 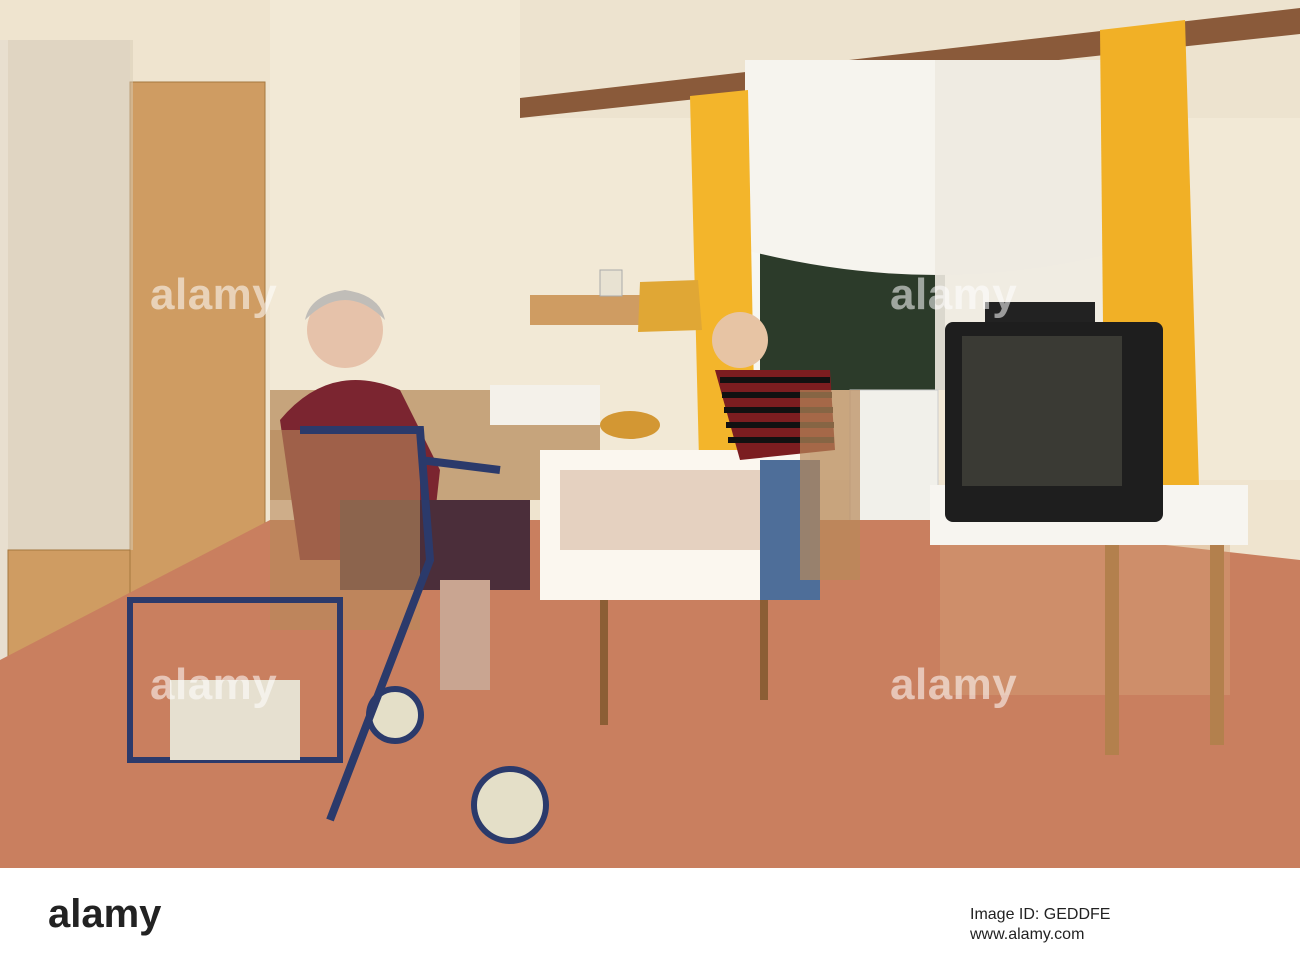 What do you see at coordinates (830, 485) in the screenshot?
I see `chair` at bounding box center [830, 485].